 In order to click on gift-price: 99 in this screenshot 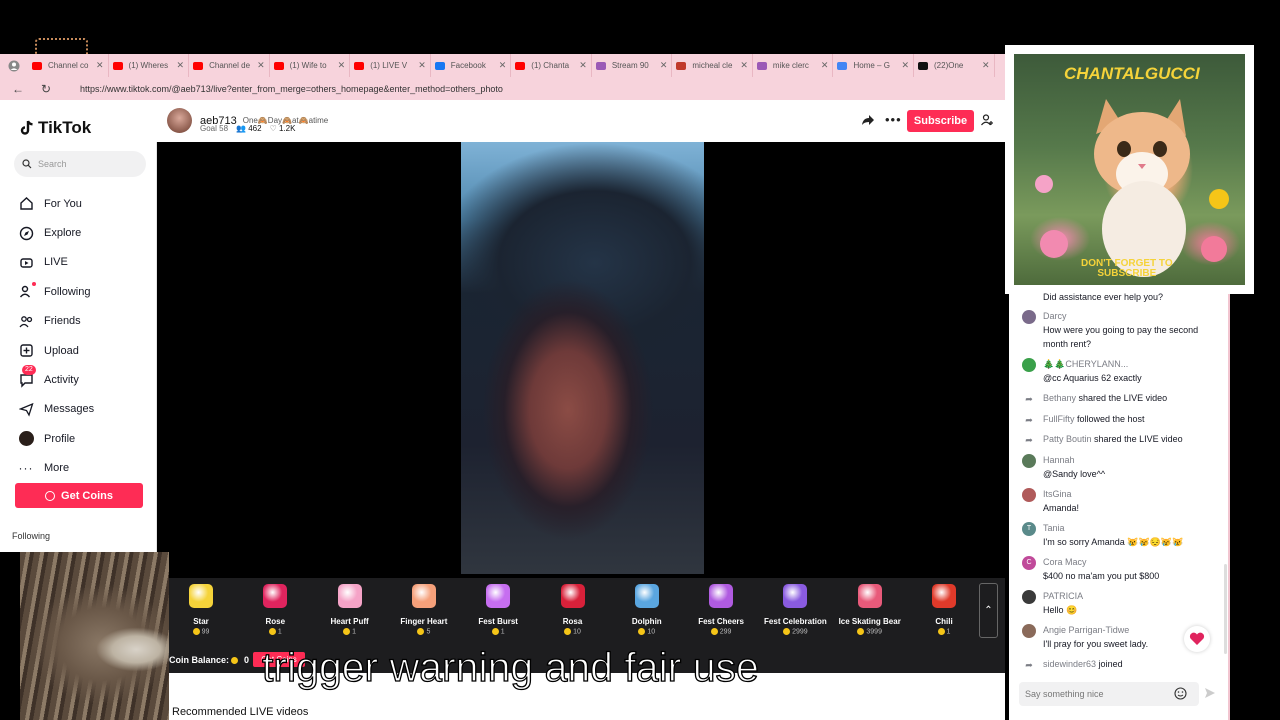, I will do `click(201, 631)`.